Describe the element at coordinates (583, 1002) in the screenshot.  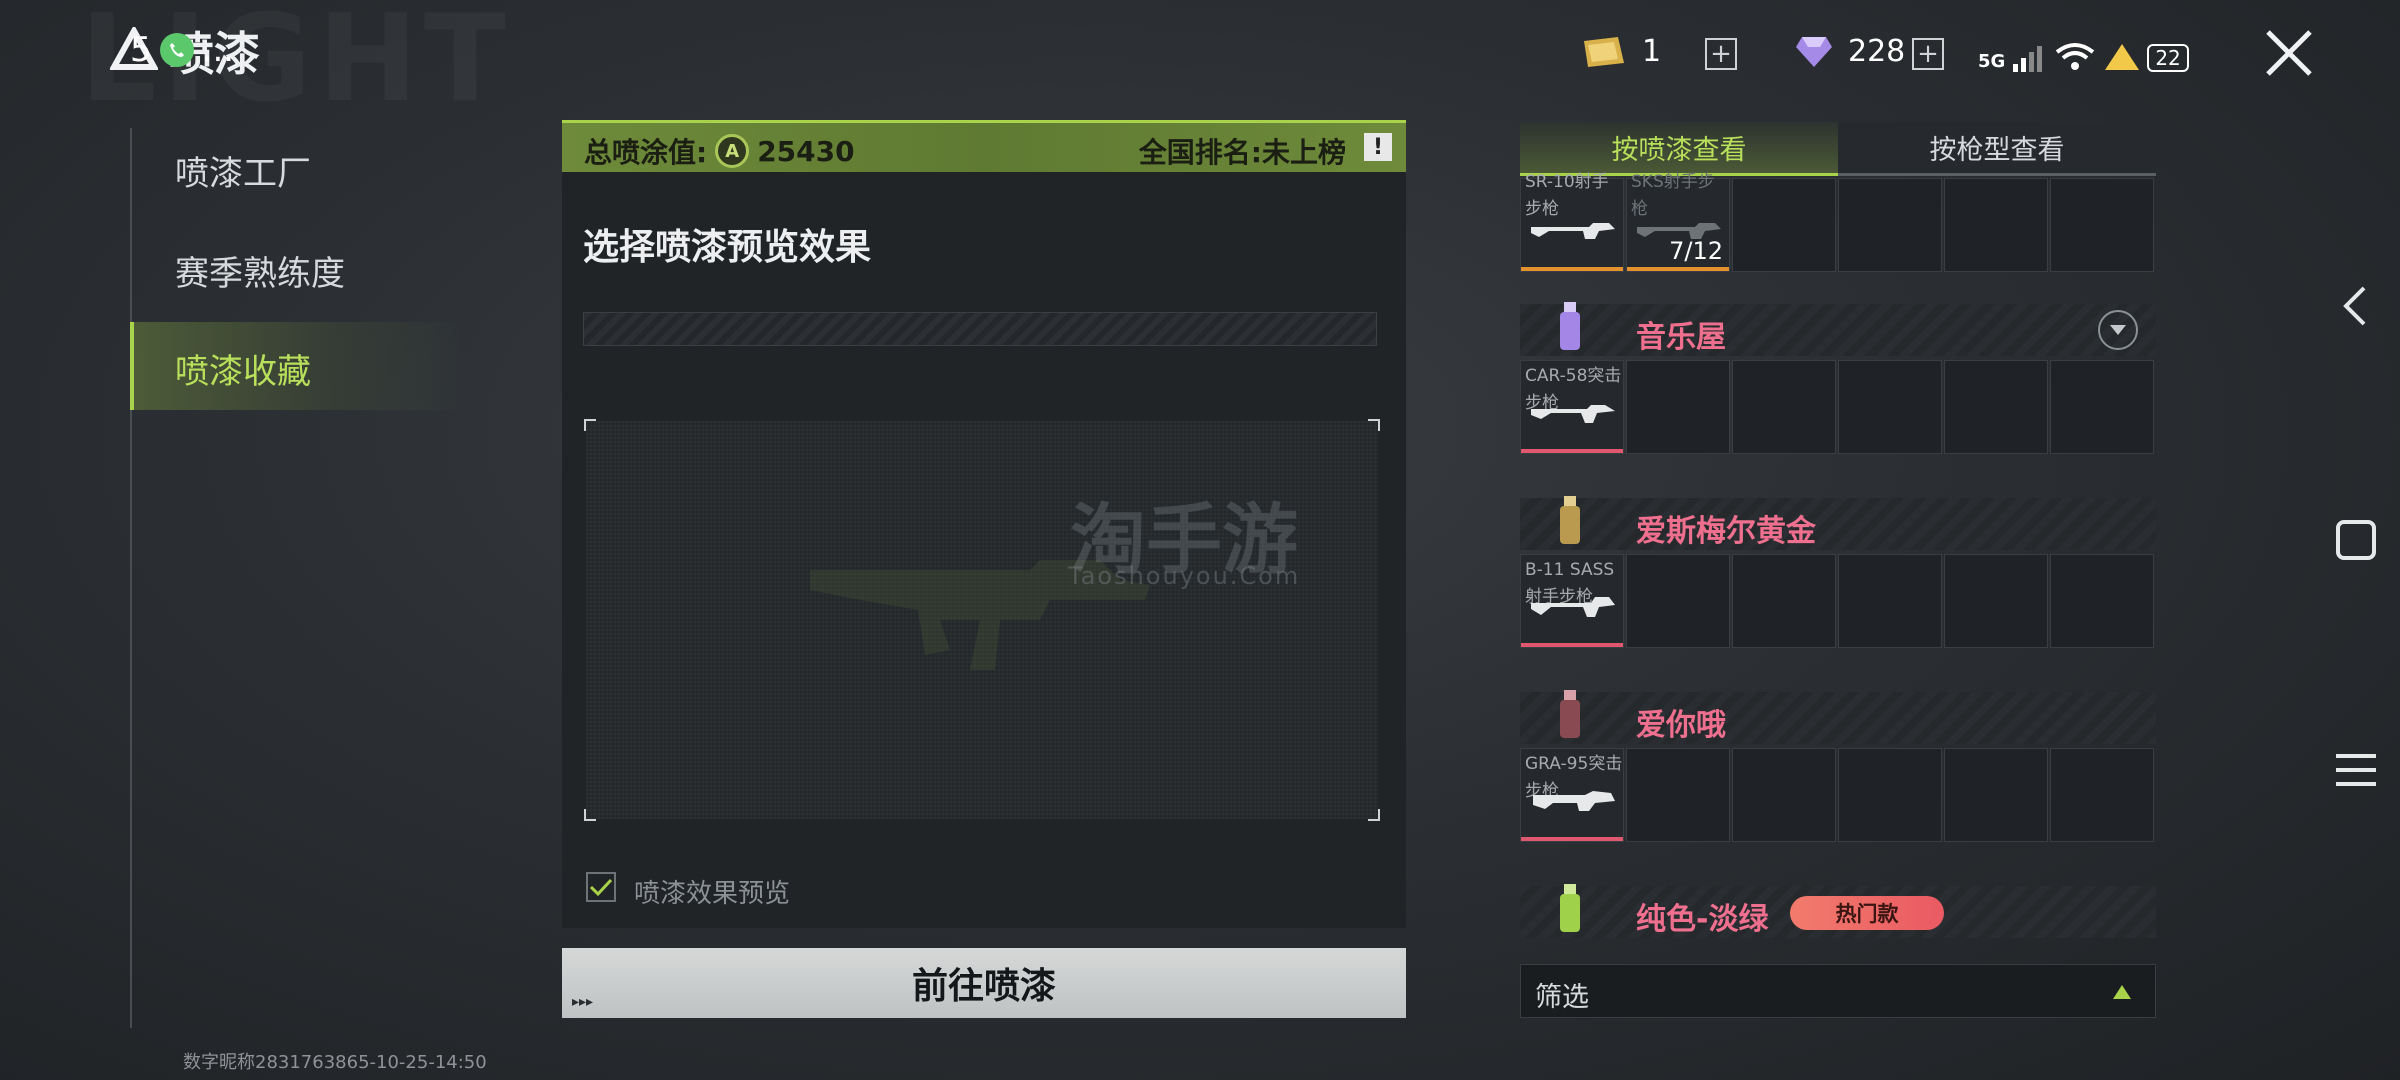
I see `go-arrows-icon: ▸▸▸` at that location.